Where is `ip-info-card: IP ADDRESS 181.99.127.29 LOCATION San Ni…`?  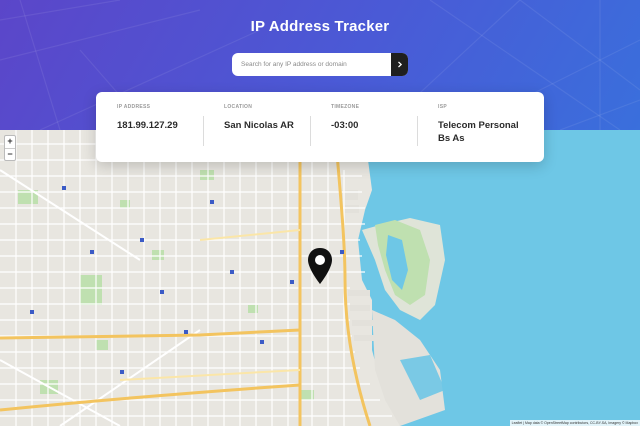 ip-info-card: IP ADDRESS 181.99.127.29 LOCATION San Ni… is located at coordinates (320, 127).